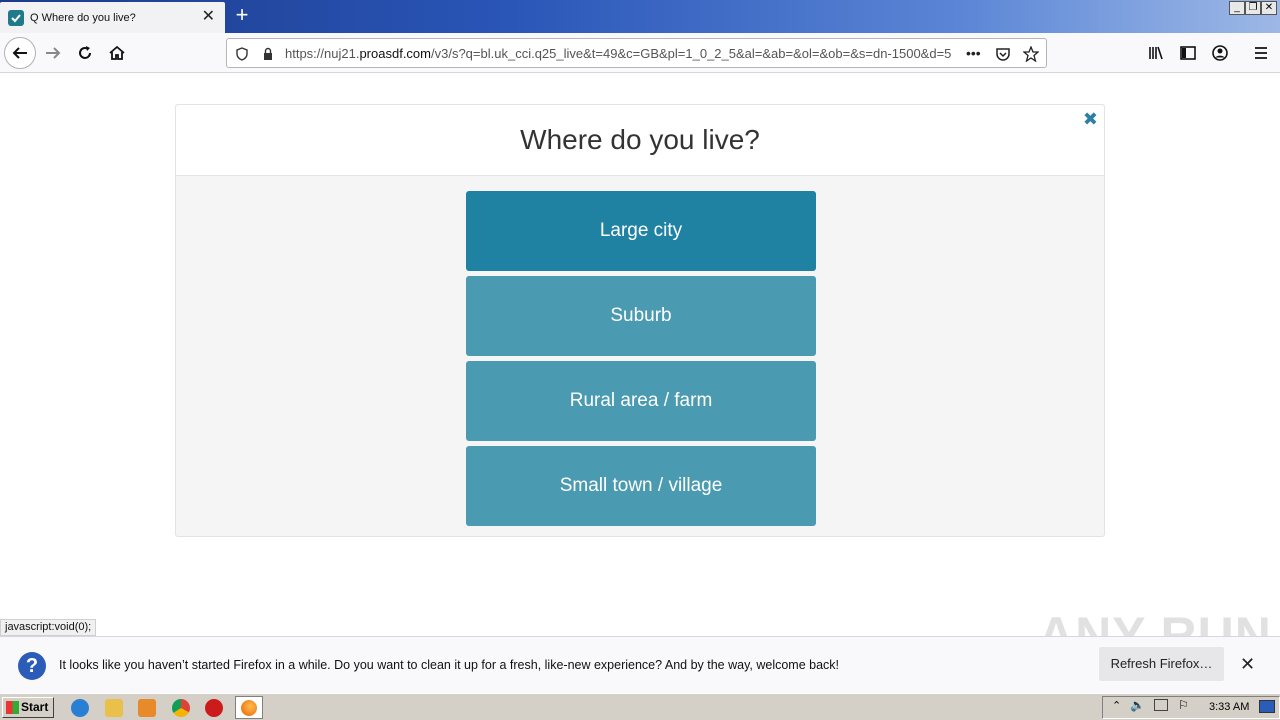 The height and width of the screenshot is (720, 1280). I want to click on windows-taskbar: Start ⌃ 🔈 ⚐ 3:33 AM, so click(640, 706).